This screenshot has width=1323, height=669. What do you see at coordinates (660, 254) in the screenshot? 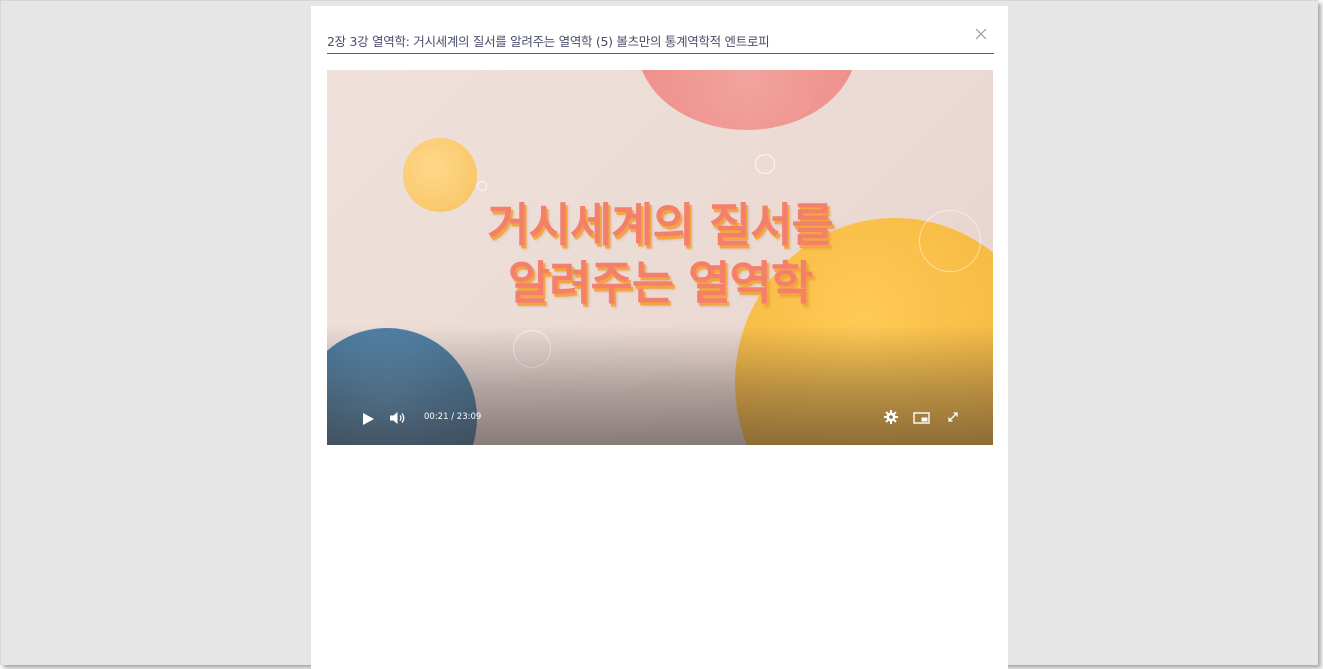
I see `video-headline: 거시세계의 질서를 알려주는 열역학` at bounding box center [660, 254].